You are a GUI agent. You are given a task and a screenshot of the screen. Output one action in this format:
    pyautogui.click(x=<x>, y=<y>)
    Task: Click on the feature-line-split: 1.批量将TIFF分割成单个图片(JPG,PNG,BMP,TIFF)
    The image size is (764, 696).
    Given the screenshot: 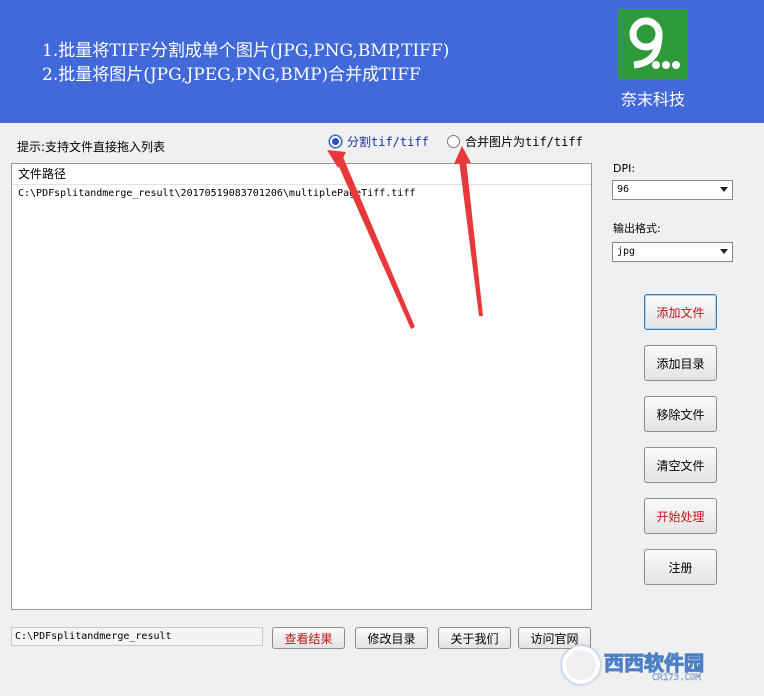 What is the action you would take?
    pyautogui.click(x=246, y=51)
    